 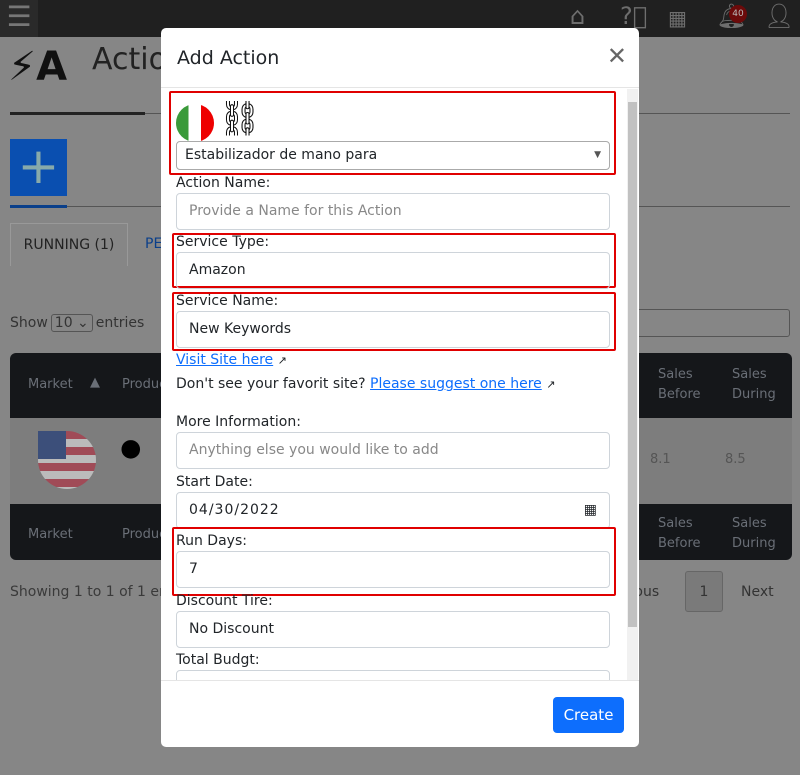 What do you see at coordinates (234, 510) in the screenshot?
I see `start-date-value: 04/30/2022` at bounding box center [234, 510].